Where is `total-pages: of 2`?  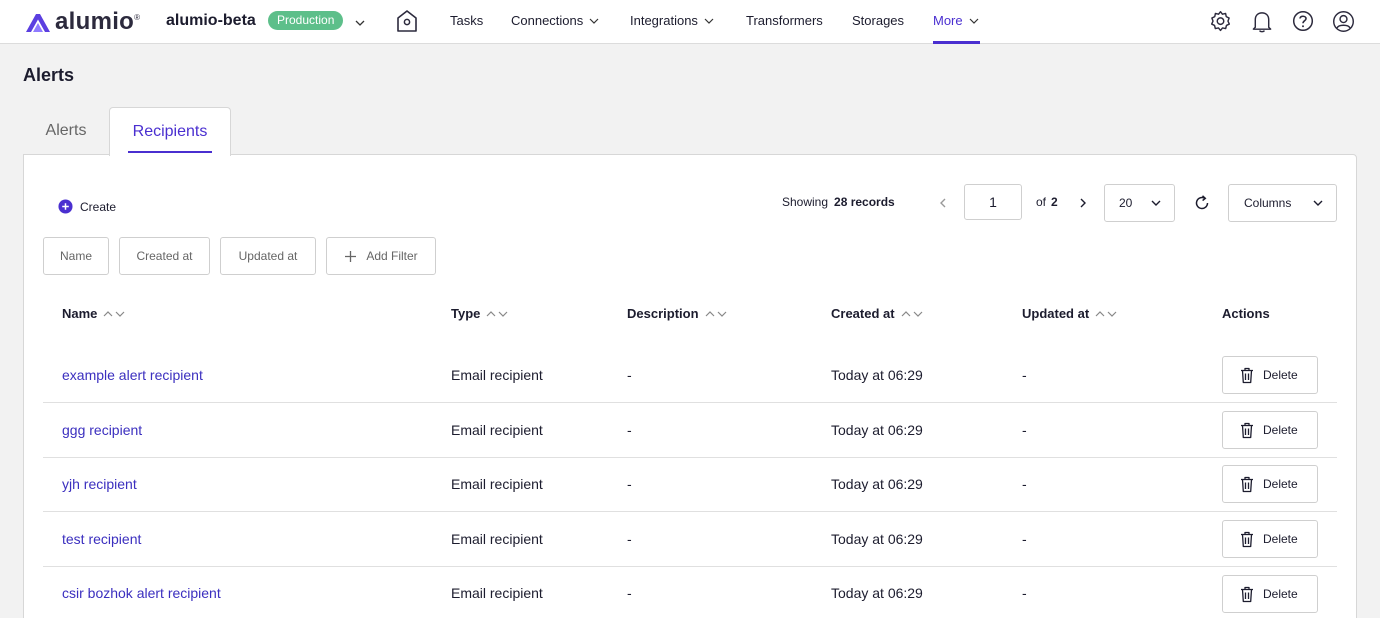
total-pages: of 2 is located at coordinates (1047, 202).